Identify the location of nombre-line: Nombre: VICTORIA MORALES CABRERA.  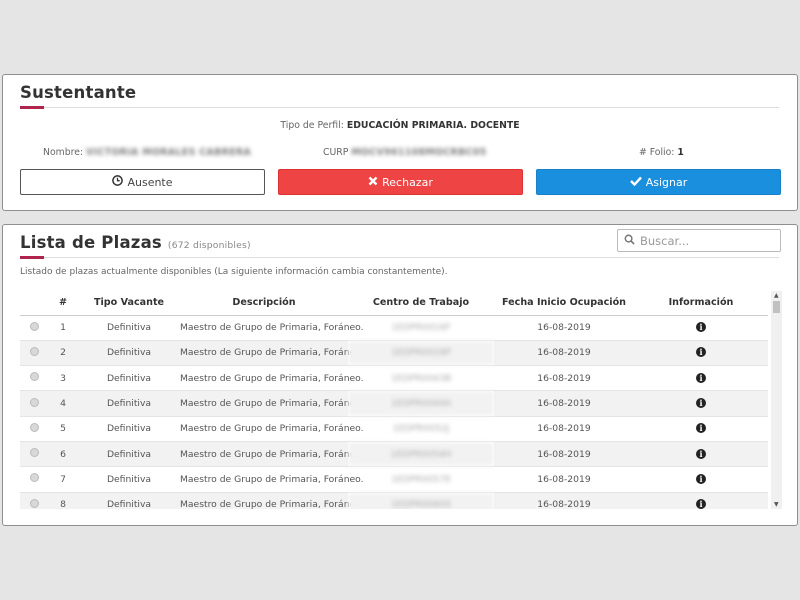
(147, 152).